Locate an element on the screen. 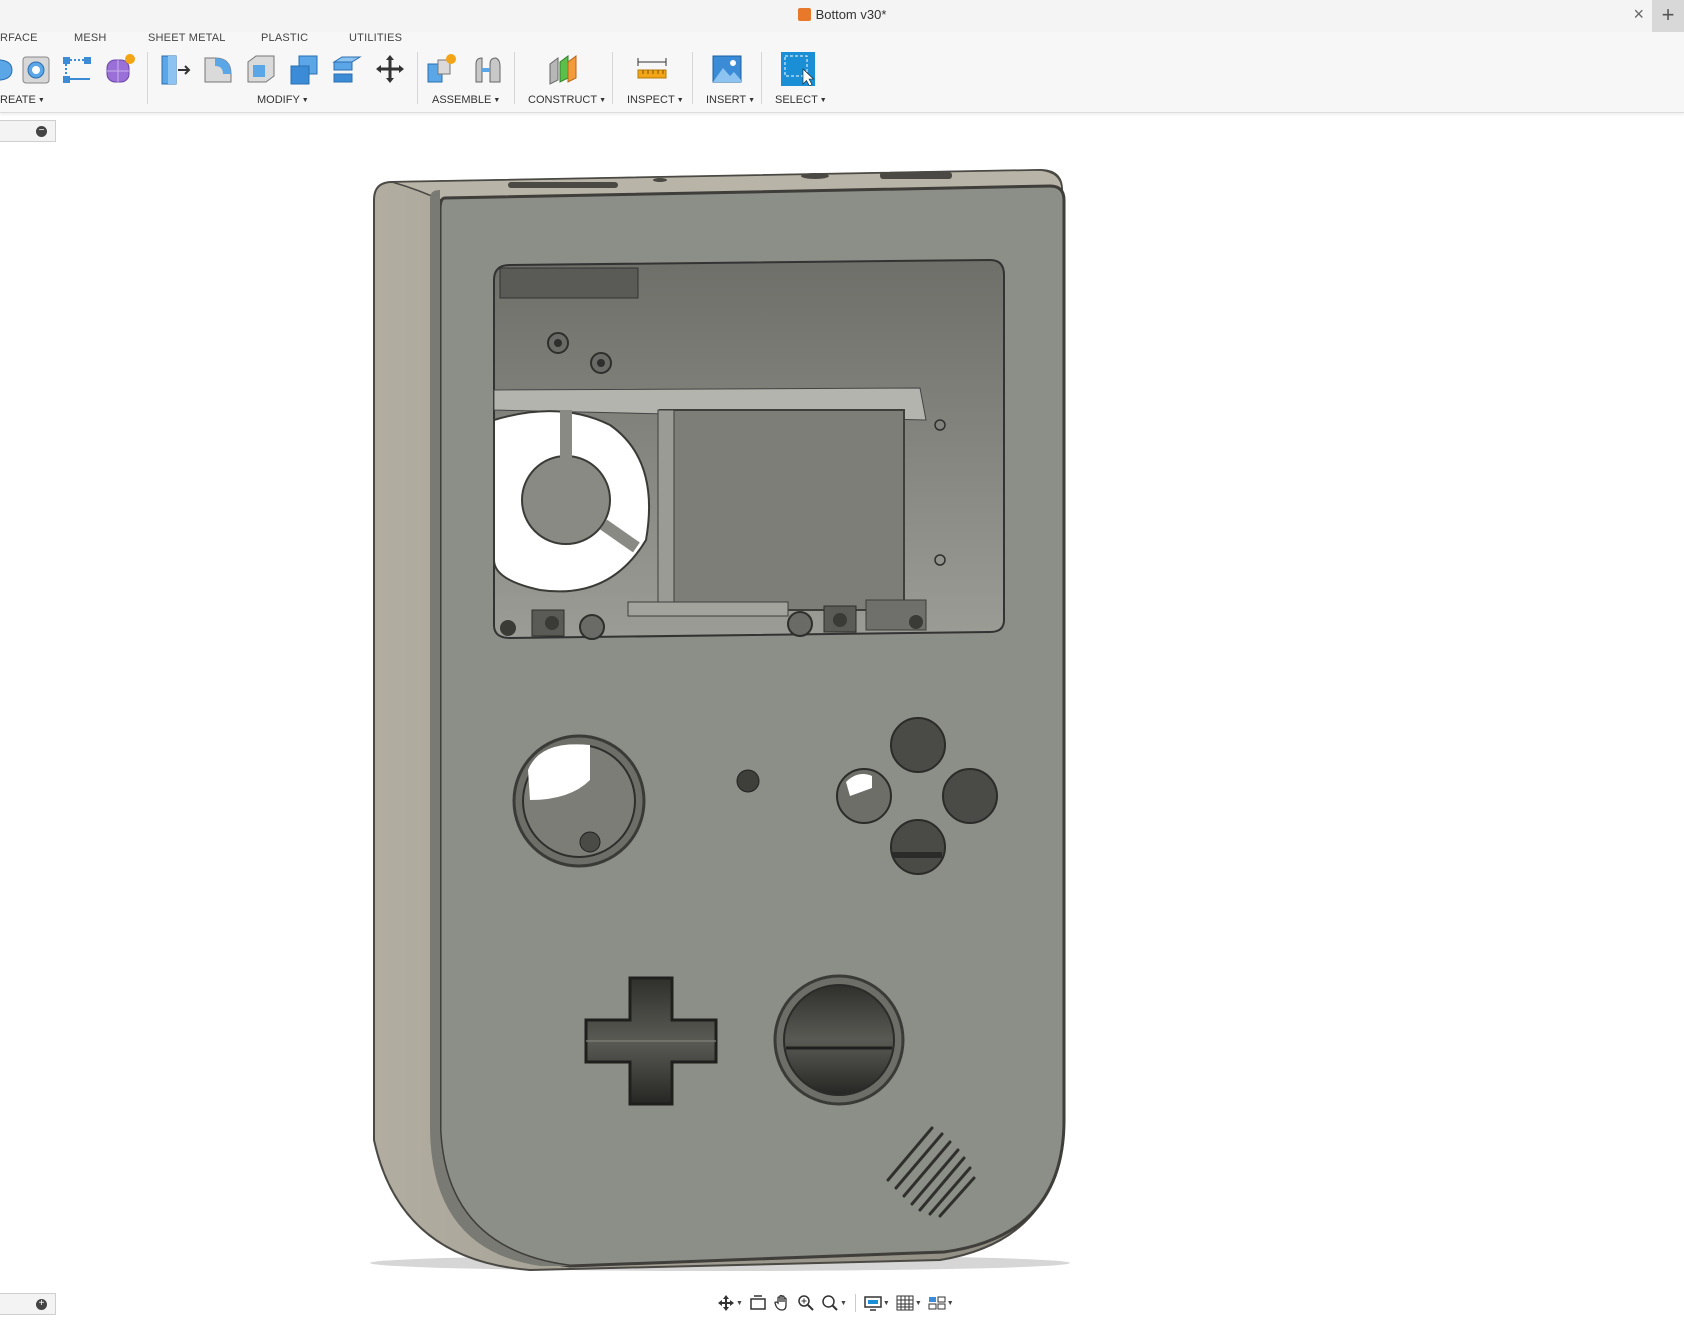 The height and width of the screenshot is (1322, 1684). pan-icon is located at coordinates (780, 1302).